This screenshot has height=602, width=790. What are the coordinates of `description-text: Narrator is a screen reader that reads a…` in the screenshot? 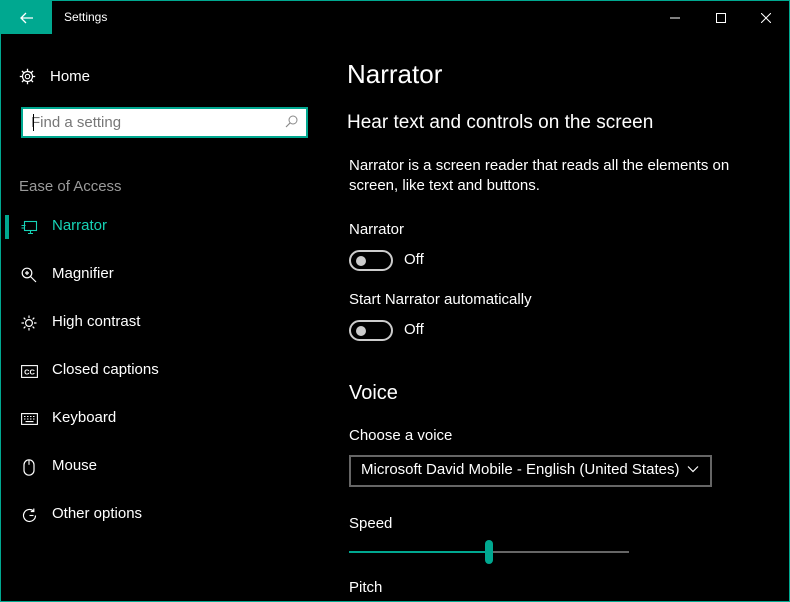 It's located at (539, 175).